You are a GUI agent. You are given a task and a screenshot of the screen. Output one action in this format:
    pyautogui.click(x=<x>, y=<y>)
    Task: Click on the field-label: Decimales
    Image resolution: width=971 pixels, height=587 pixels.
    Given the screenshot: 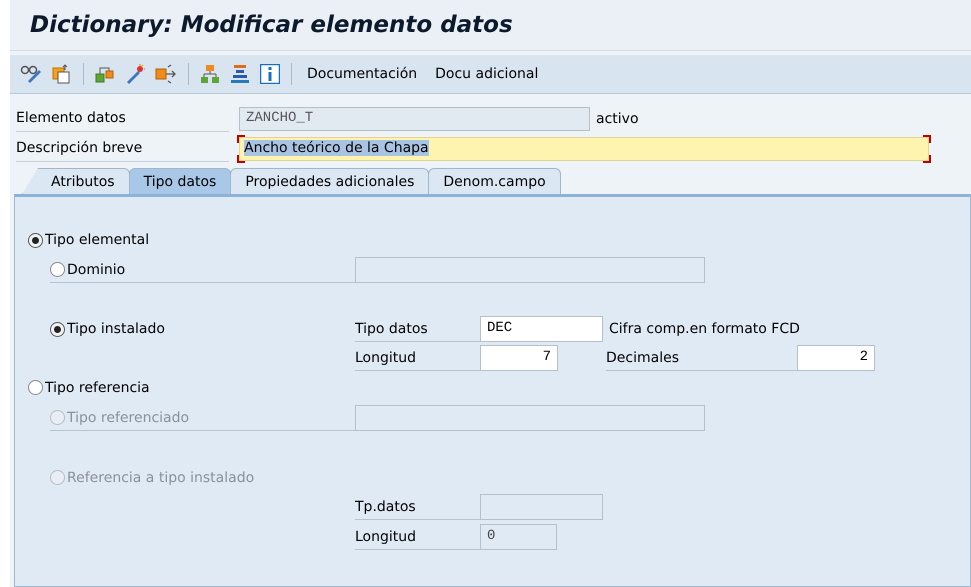 What is the action you would take?
    pyautogui.click(x=642, y=358)
    